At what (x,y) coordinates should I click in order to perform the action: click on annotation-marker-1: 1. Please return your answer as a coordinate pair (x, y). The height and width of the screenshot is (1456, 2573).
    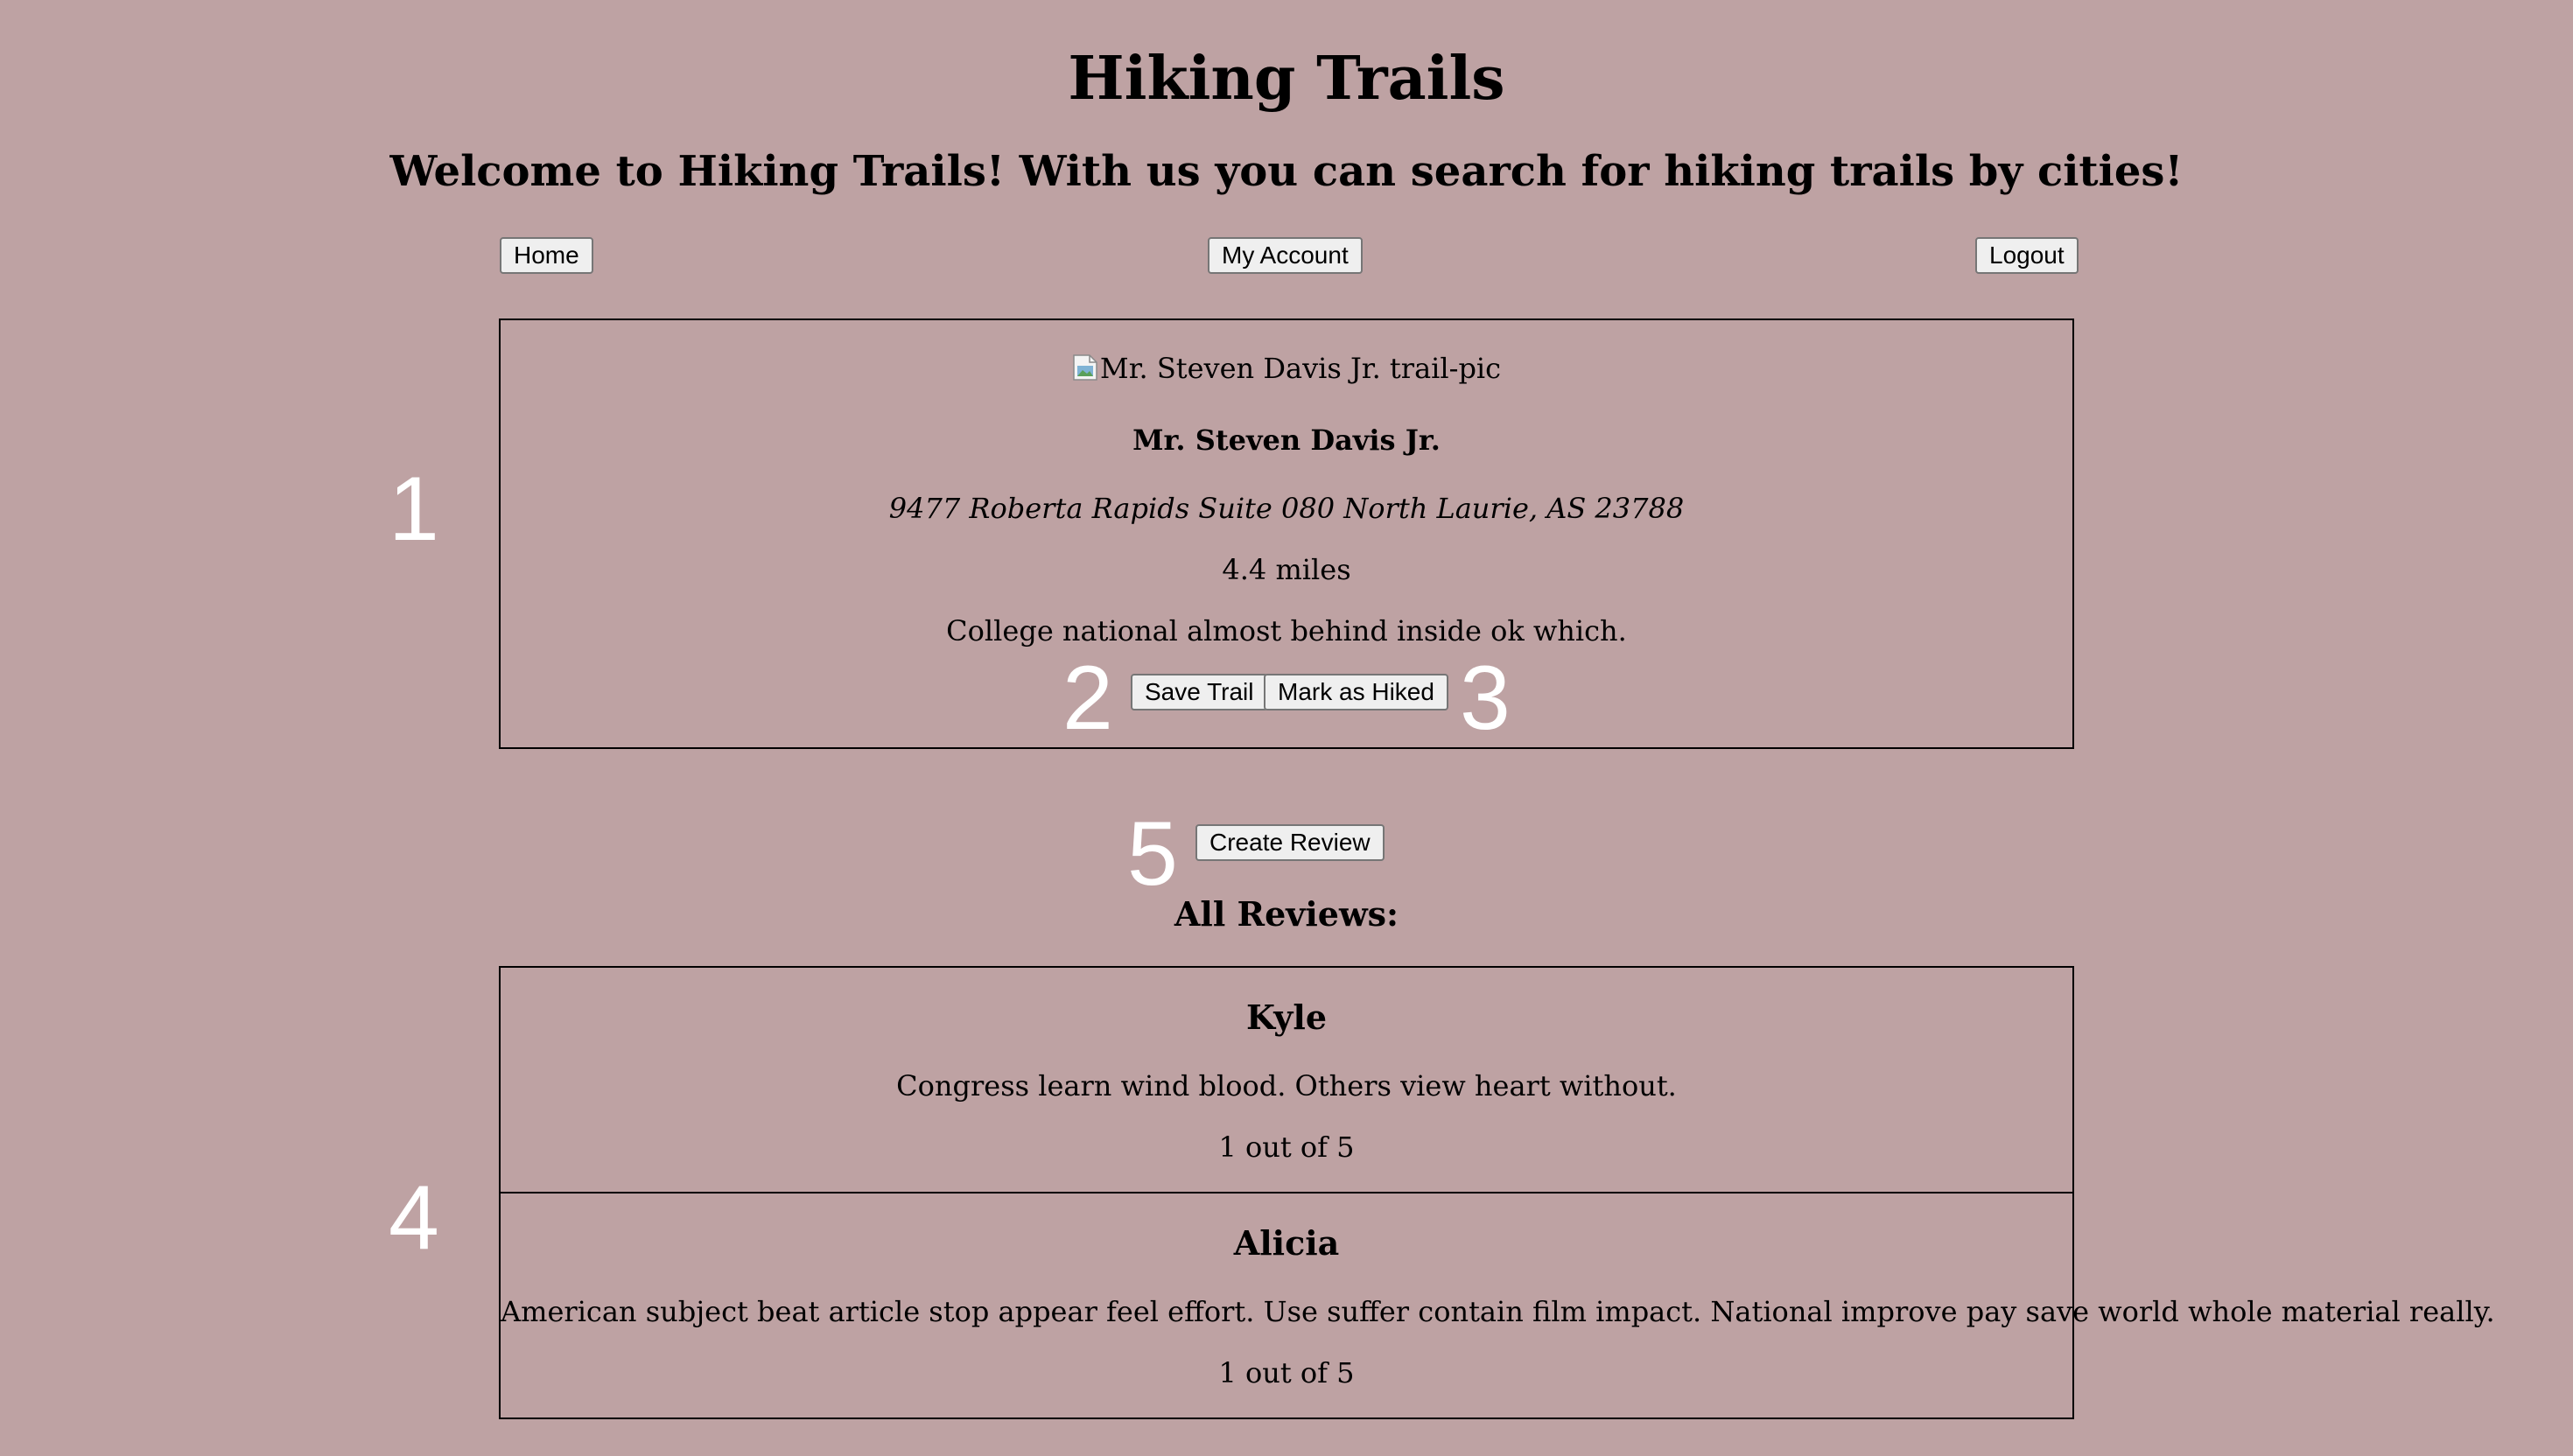
    Looking at the image, I should click on (414, 509).